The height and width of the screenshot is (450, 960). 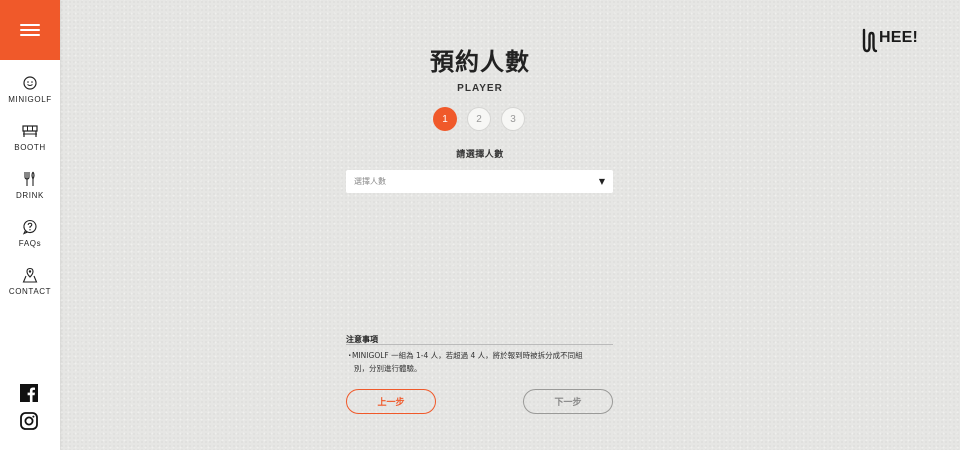 I want to click on sidebar-item-minigolf: MINIGOLF, so click(x=30, y=94).